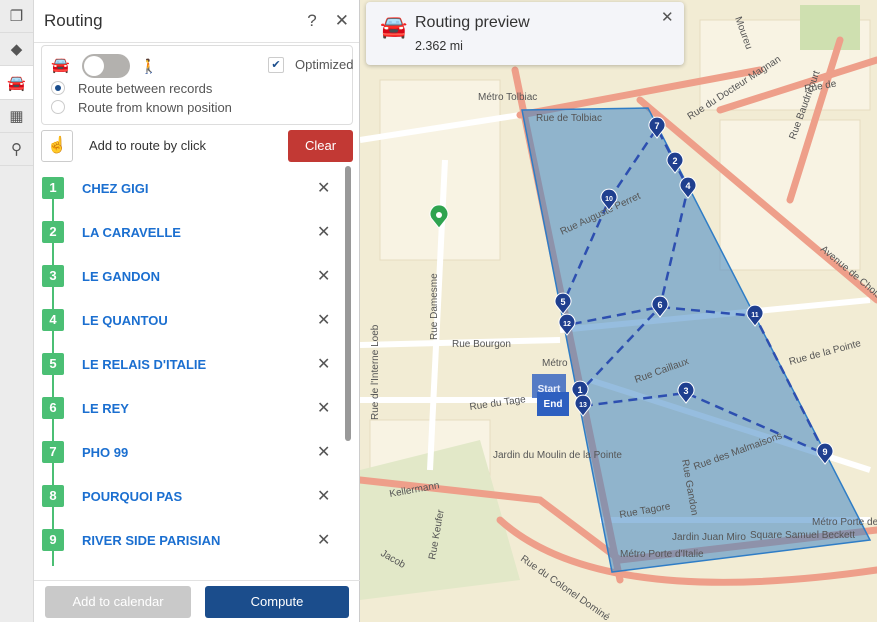  What do you see at coordinates (348, 303) in the screenshot?
I see `list-scrollbar` at bounding box center [348, 303].